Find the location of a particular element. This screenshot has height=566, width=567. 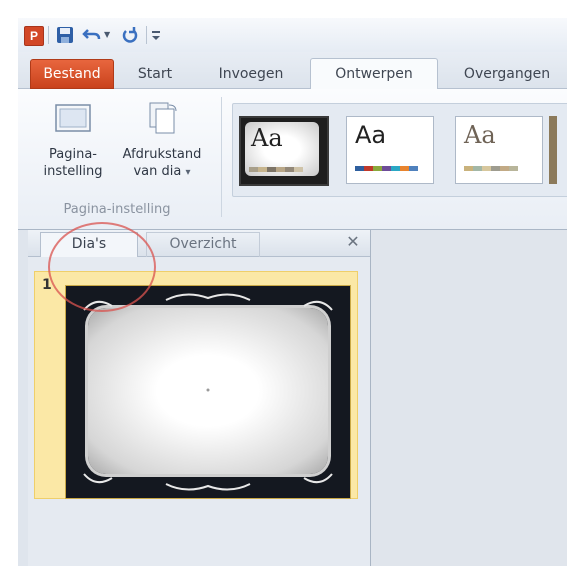

theme-gallery: Aa Aa Aa is located at coordinates (399, 150).